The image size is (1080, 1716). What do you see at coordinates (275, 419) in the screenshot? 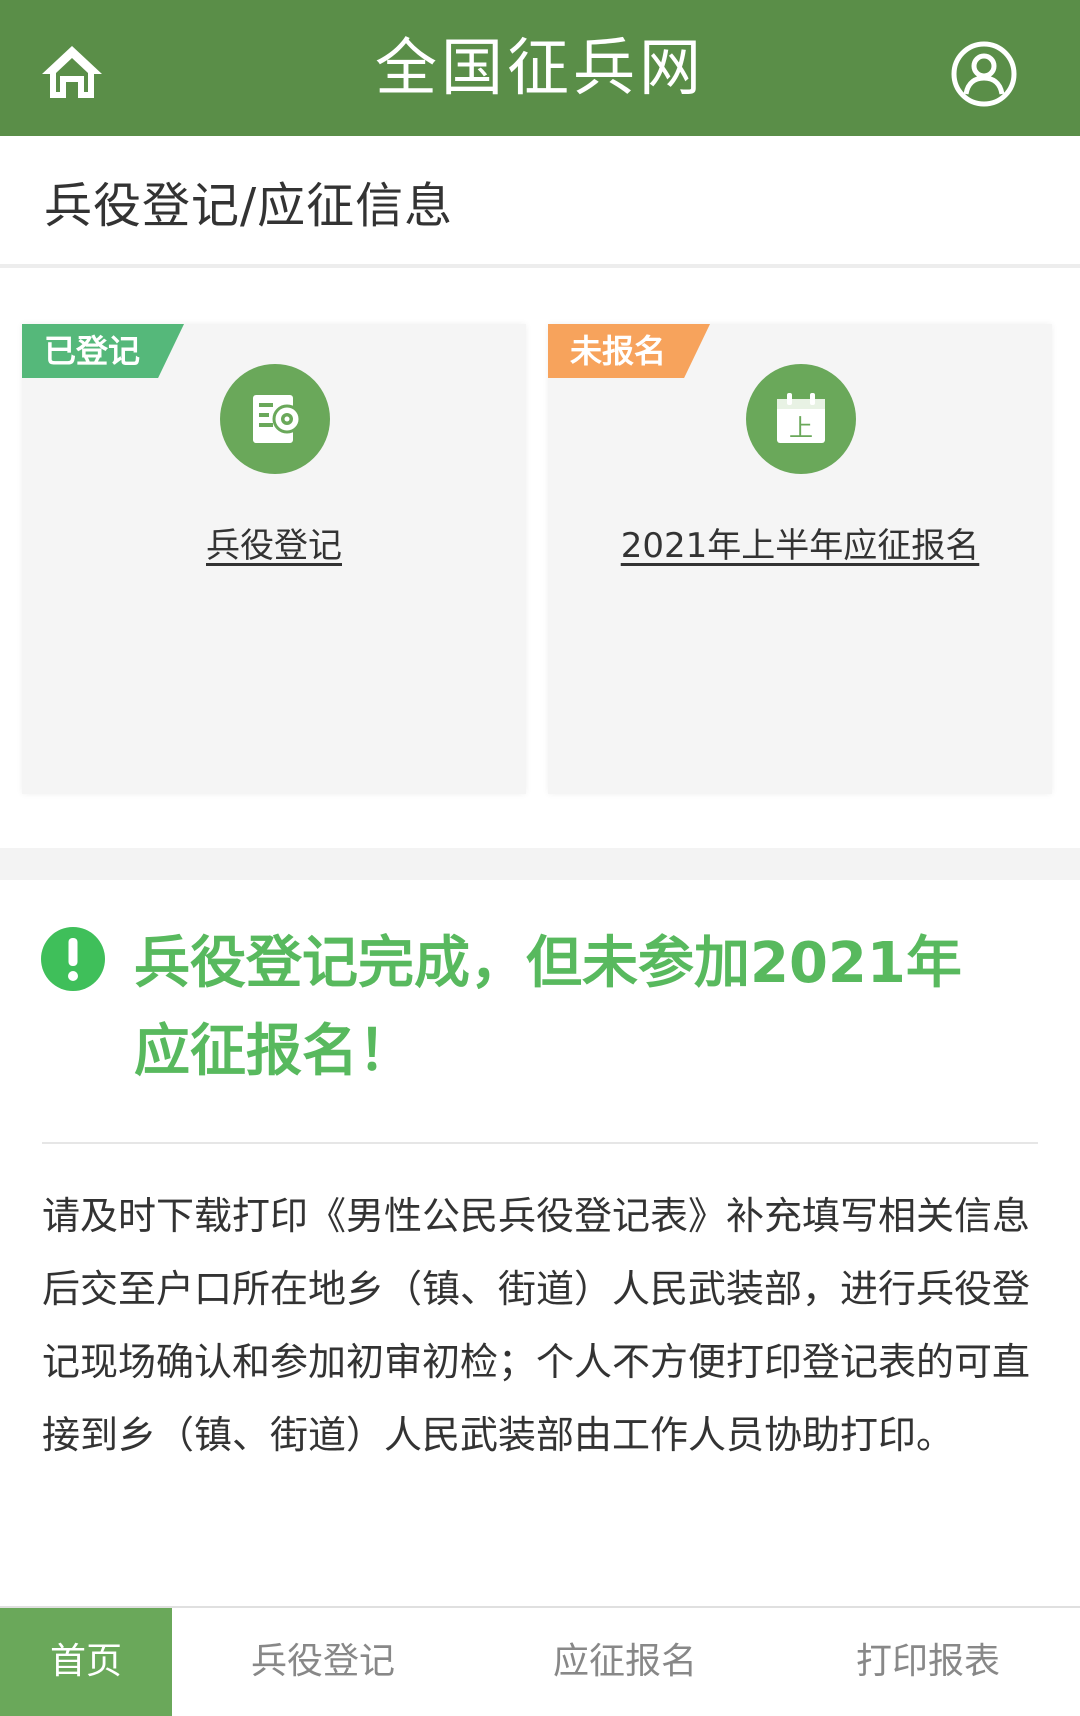
I see `registration-form-icon` at bounding box center [275, 419].